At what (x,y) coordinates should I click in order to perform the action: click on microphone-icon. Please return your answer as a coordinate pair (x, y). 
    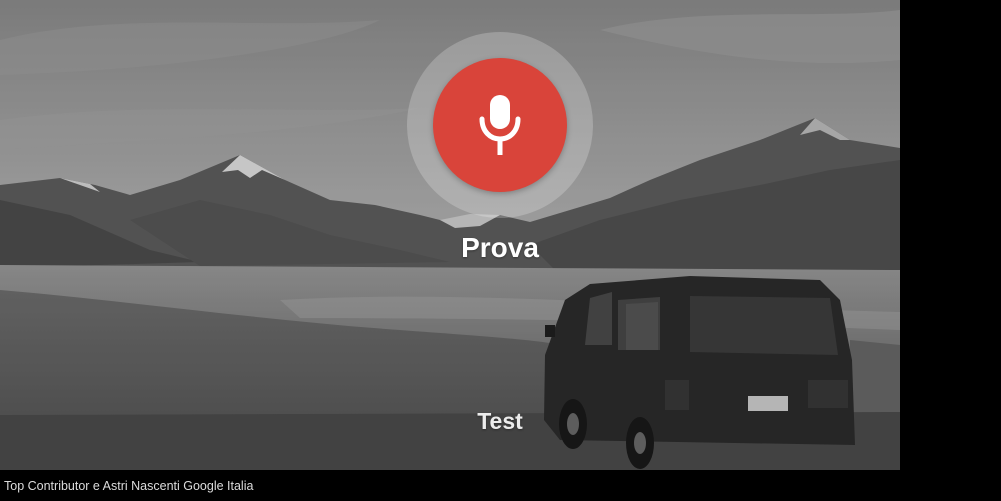
    Looking at the image, I should click on (500, 125).